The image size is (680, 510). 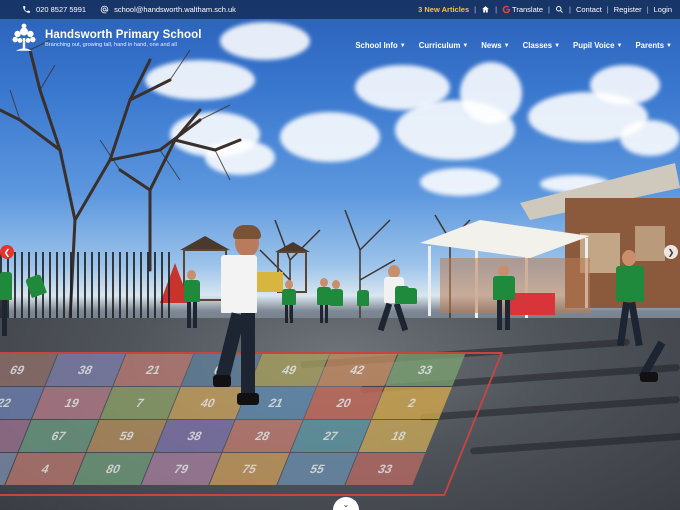 I want to click on phone-link: 020 8527 5991, so click(x=54, y=9).